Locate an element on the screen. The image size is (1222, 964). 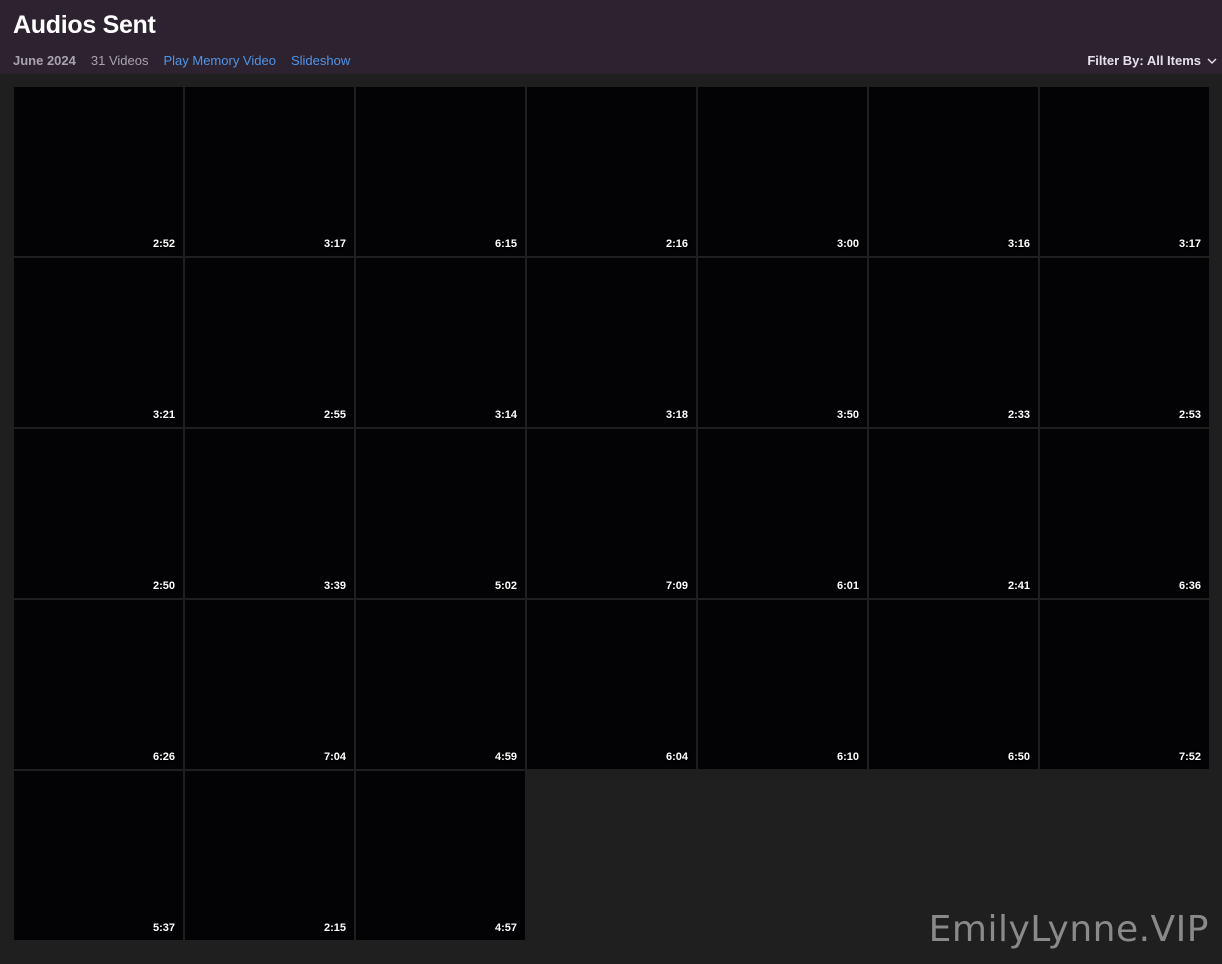
video-thumbnail: 6:26 is located at coordinates (98, 684).